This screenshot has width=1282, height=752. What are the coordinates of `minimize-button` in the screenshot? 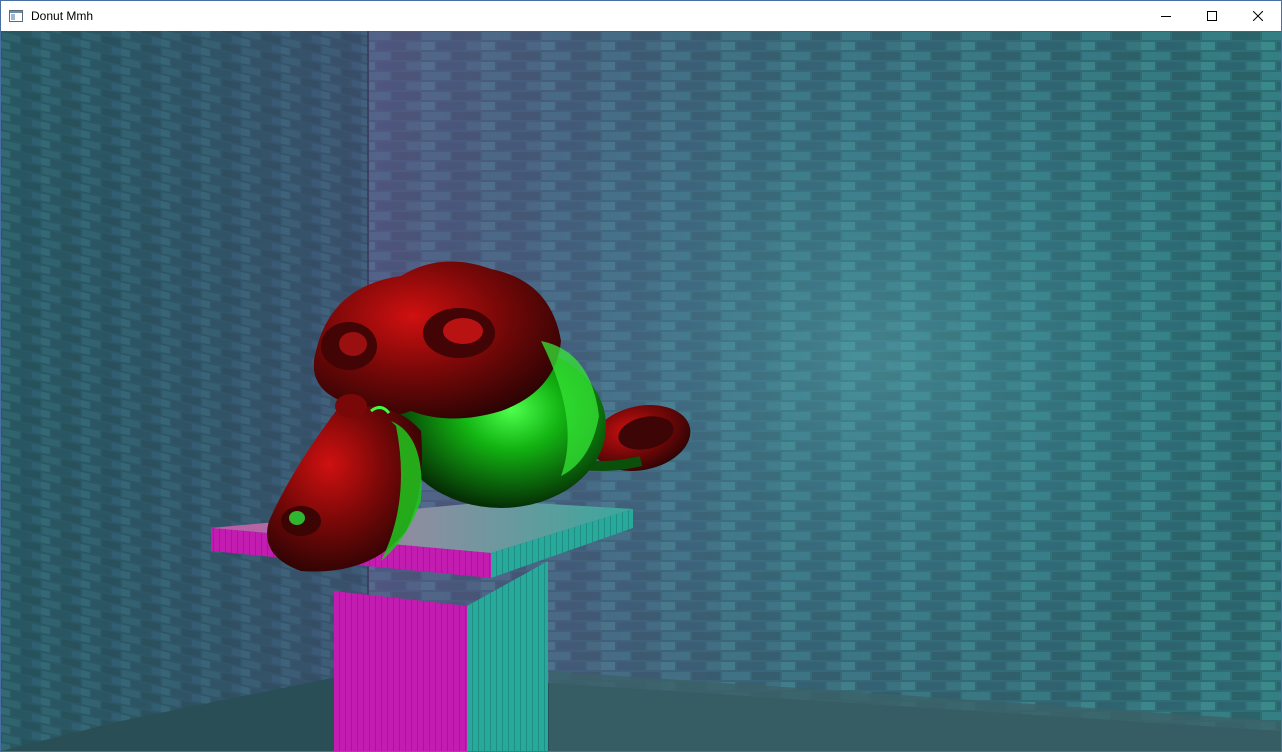 It's located at (1166, 16).